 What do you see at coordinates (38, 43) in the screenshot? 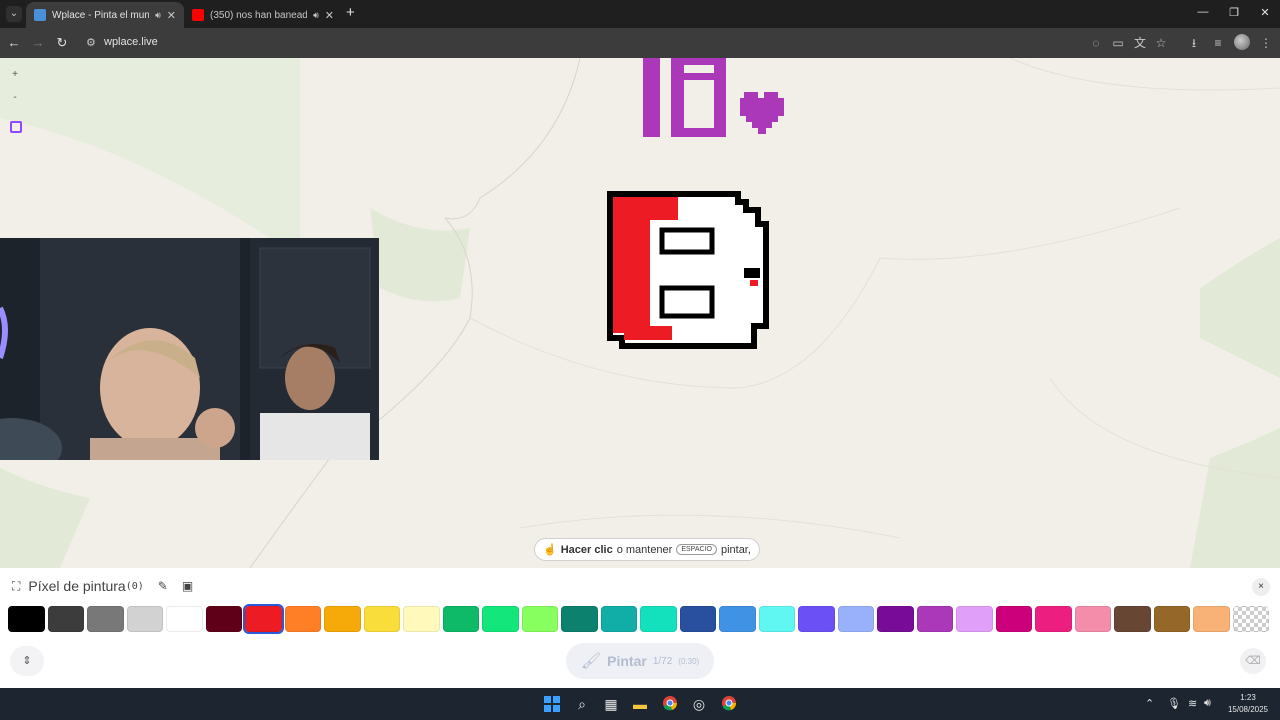
I see `forward-button: →` at bounding box center [38, 43].